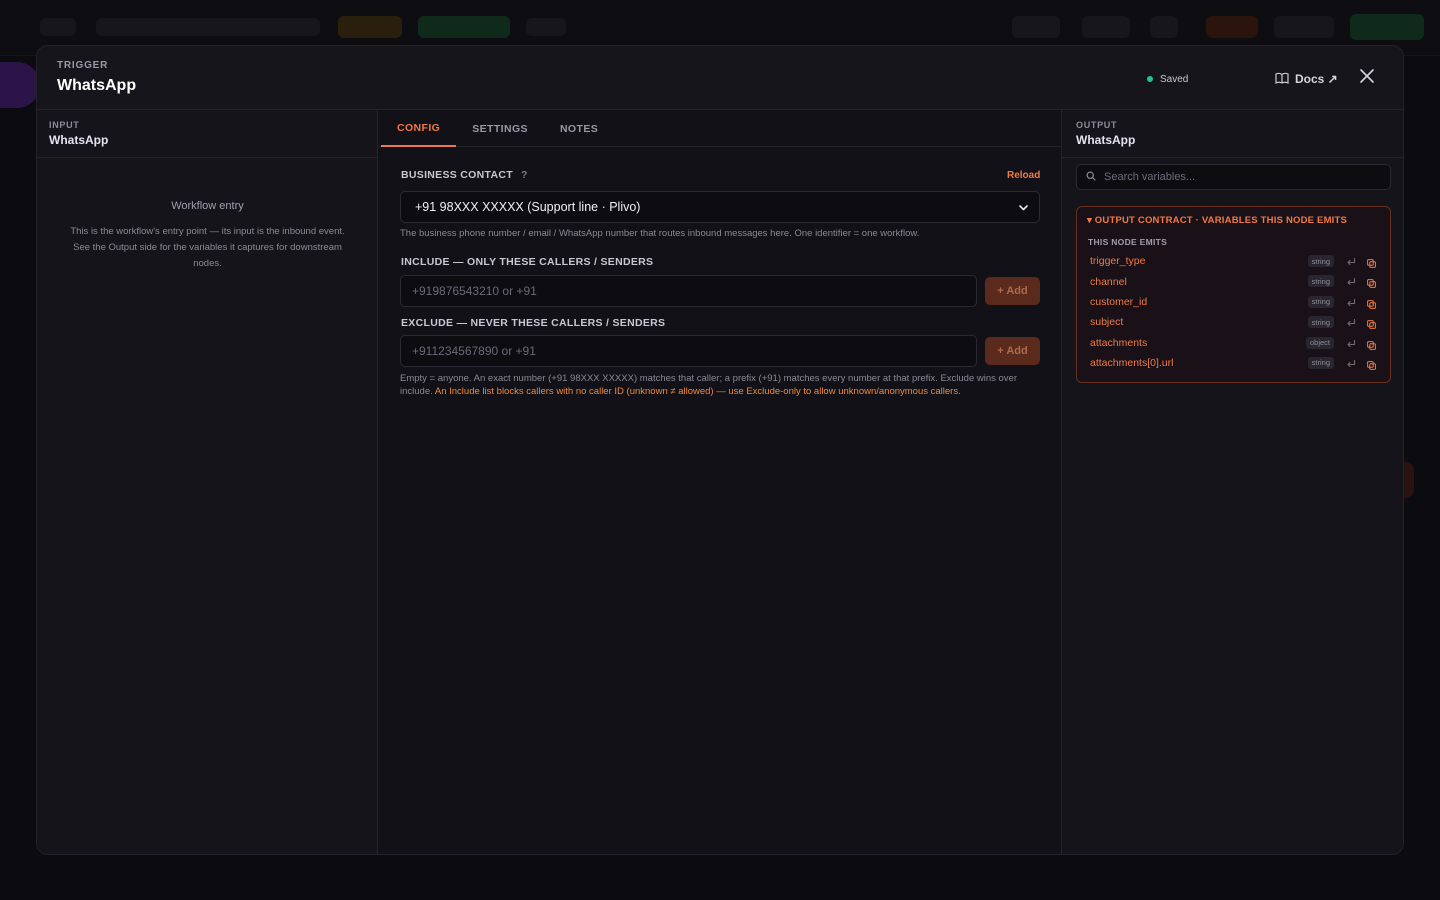 The width and height of the screenshot is (1440, 900). Describe the element at coordinates (1106, 322) in the screenshot. I see `variable-name: subject` at that location.